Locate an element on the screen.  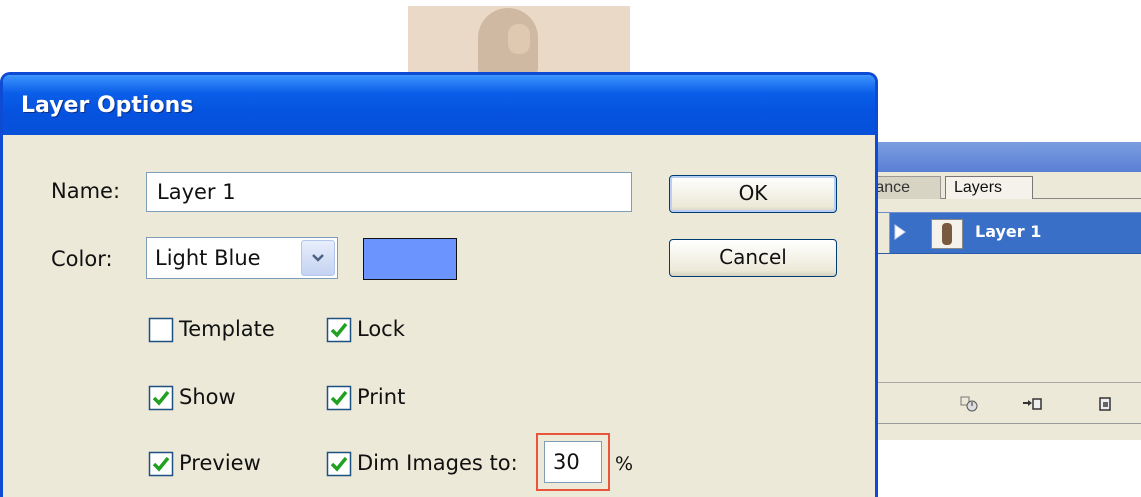
preview-checkbox is located at coordinates (161, 464).